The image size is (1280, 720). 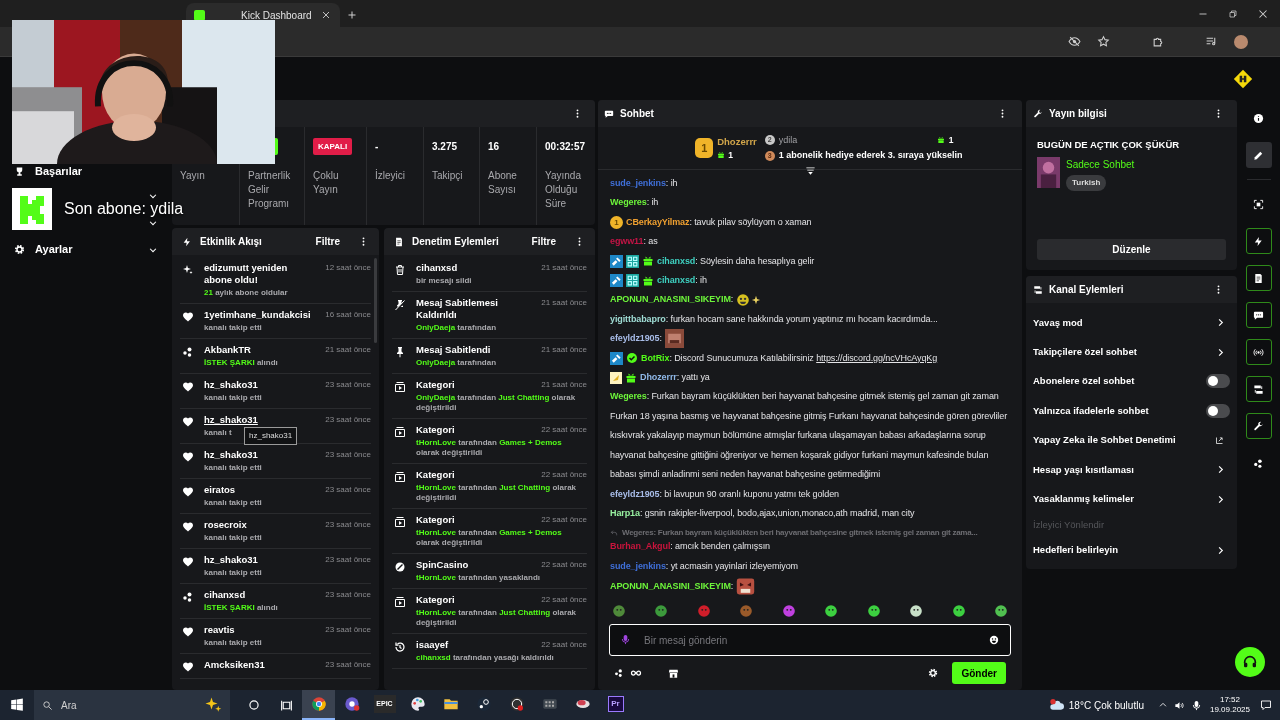 I want to click on language-tag: Turkish, so click(x=1086, y=183).